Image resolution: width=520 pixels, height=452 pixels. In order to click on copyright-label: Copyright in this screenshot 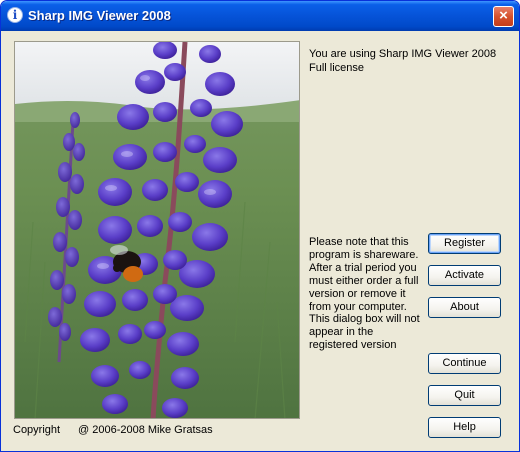, I will do `click(37, 430)`.